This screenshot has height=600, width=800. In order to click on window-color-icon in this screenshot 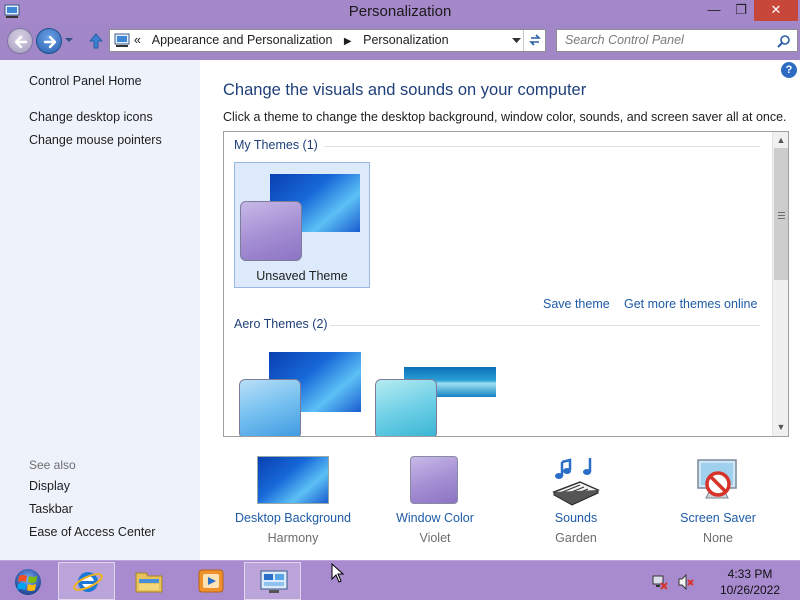, I will do `click(434, 480)`.